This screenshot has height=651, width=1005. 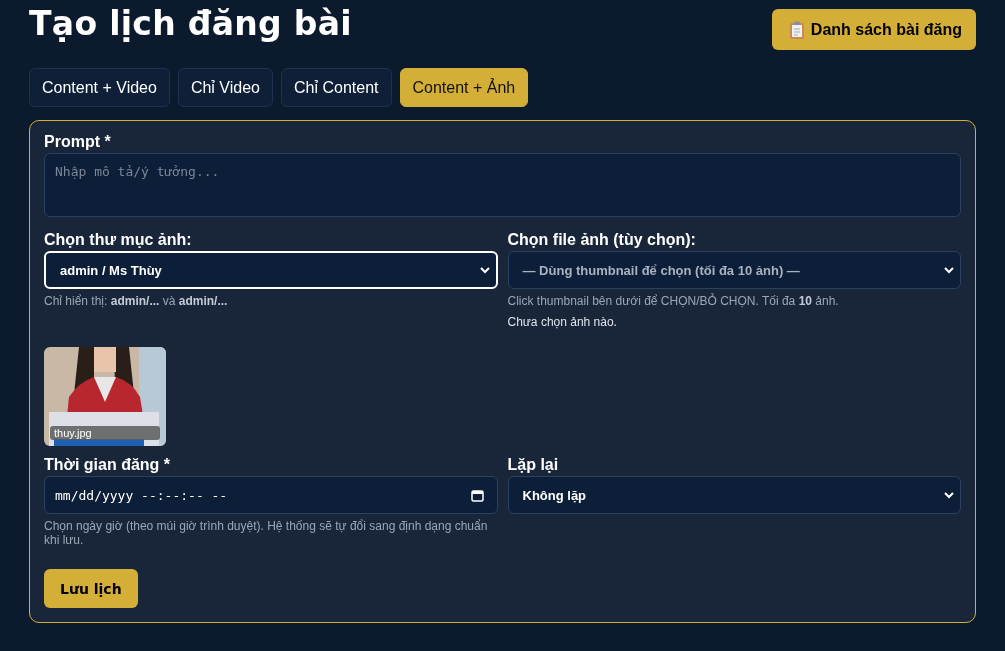 I want to click on field-label: Prompt *, so click(x=78, y=142).